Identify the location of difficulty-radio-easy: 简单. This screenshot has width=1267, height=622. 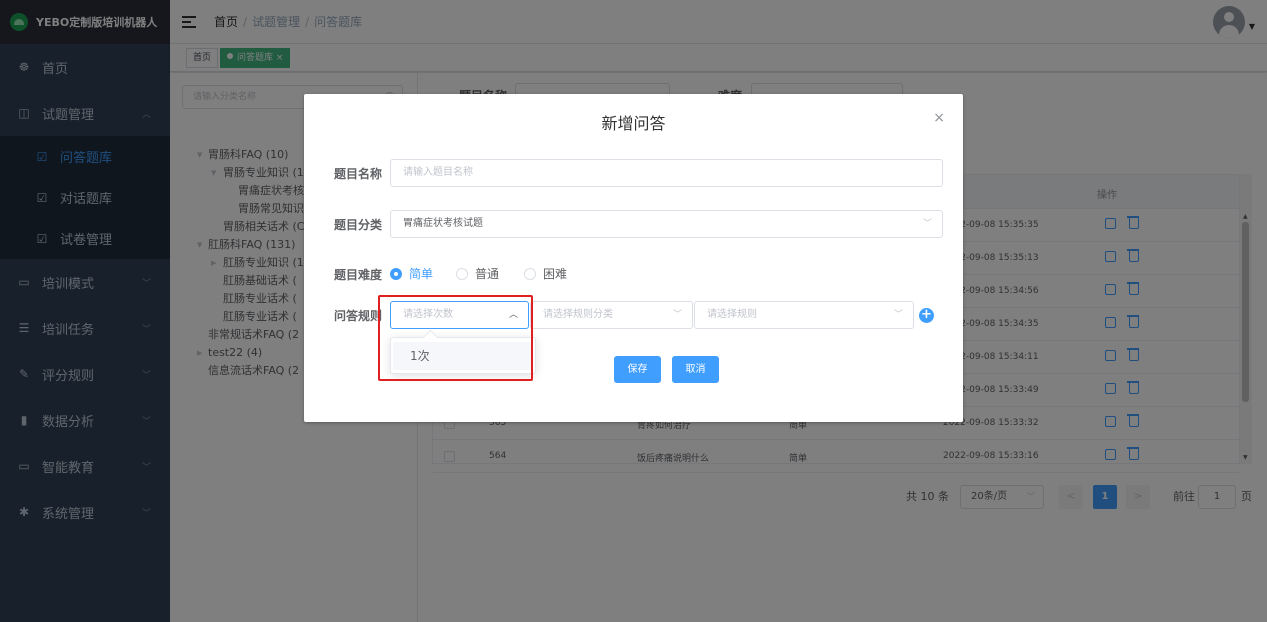
(411, 273).